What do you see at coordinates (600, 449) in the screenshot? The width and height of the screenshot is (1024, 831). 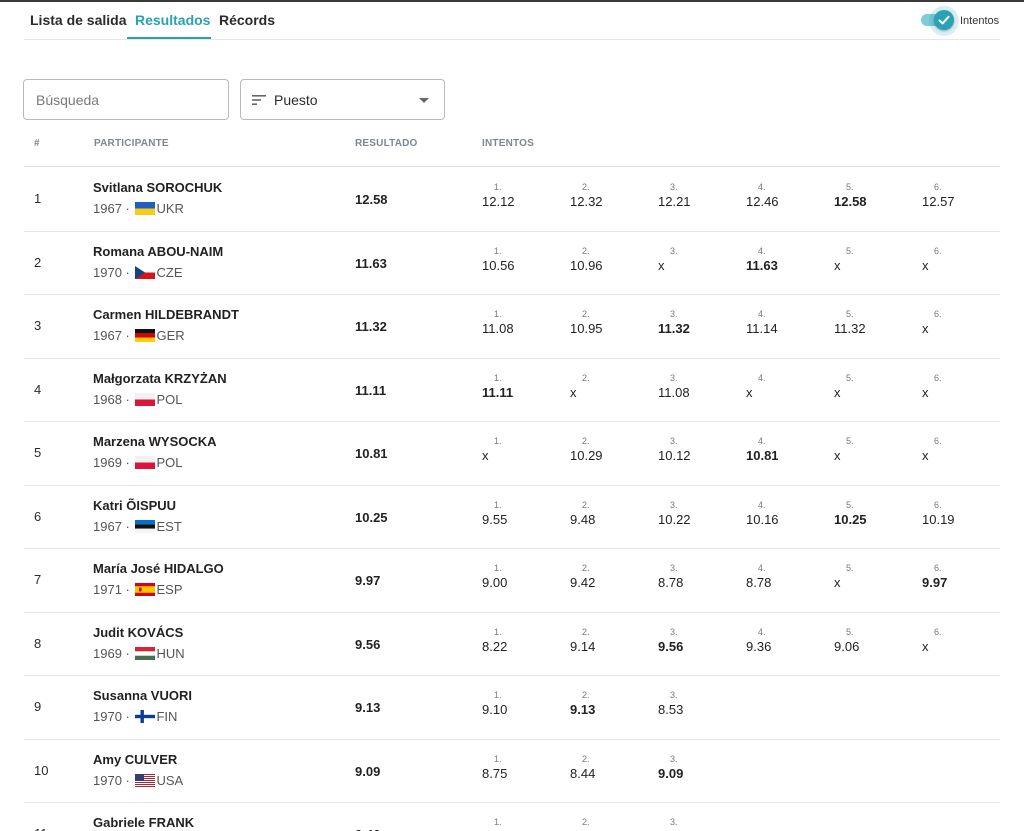 I see `attempt-cell: 2. 10.29` at bounding box center [600, 449].